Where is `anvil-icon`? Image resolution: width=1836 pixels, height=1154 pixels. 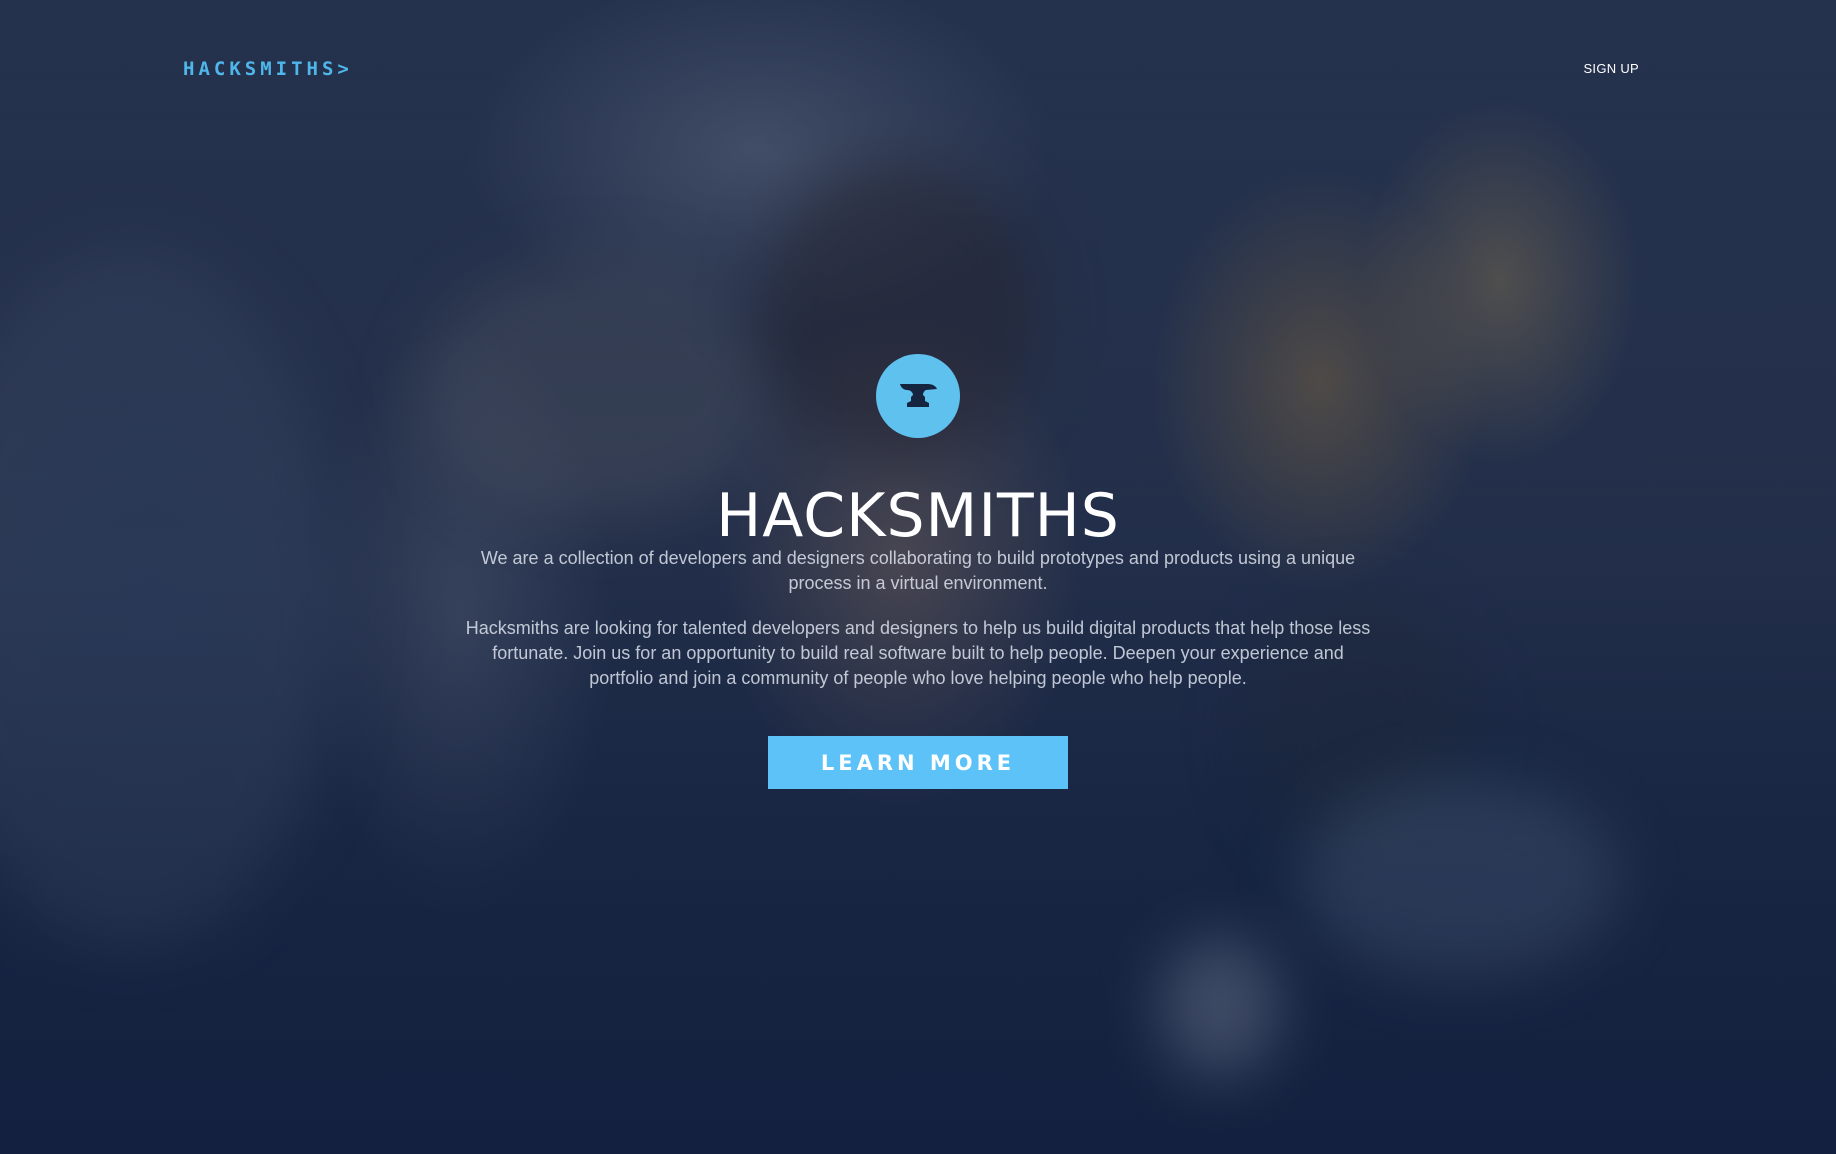
anvil-icon is located at coordinates (918, 395).